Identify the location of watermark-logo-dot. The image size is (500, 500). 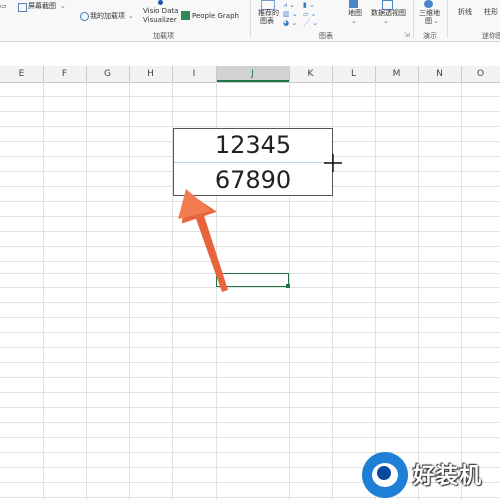
(384, 473).